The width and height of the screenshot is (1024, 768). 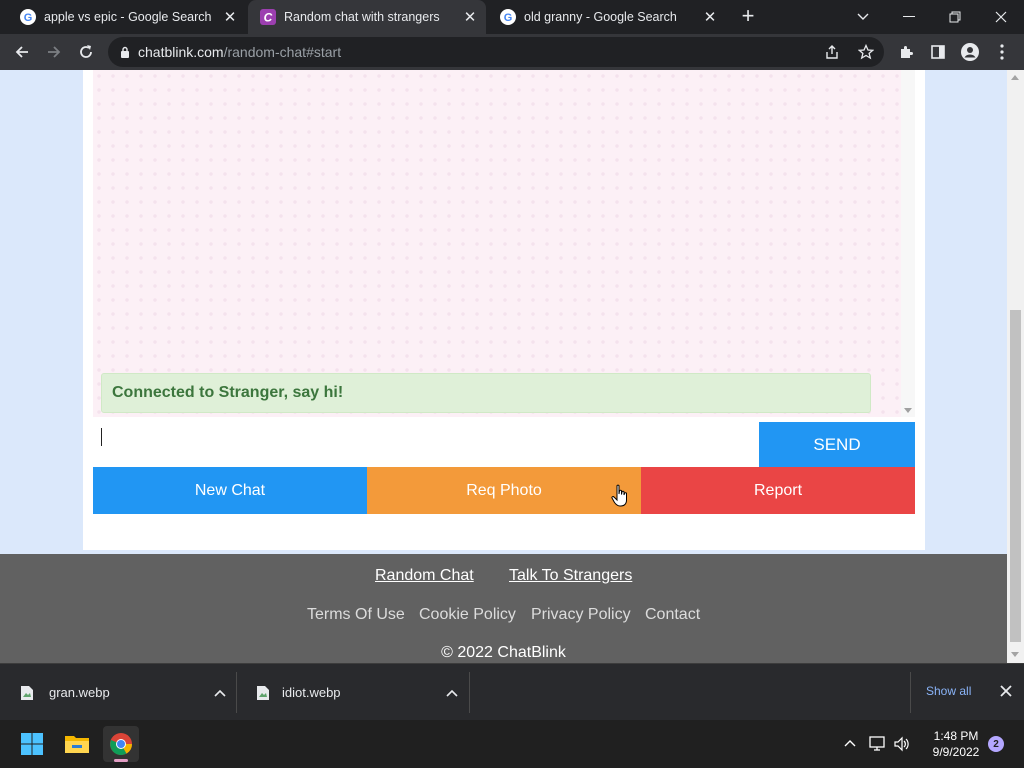 What do you see at coordinates (125, 52) in the screenshot?
I see `lock-icon` at bounding box center [125, 52].